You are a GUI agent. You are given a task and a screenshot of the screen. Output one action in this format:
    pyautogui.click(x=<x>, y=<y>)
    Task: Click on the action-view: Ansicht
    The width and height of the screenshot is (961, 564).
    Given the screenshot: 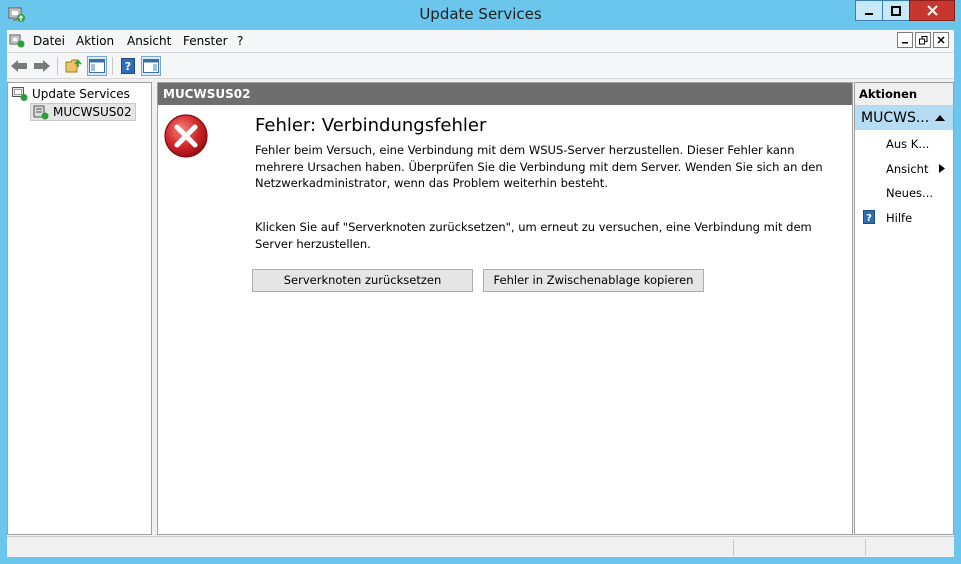 What is the action you would take?
    pyautogui.click(x=907, y=169)
    